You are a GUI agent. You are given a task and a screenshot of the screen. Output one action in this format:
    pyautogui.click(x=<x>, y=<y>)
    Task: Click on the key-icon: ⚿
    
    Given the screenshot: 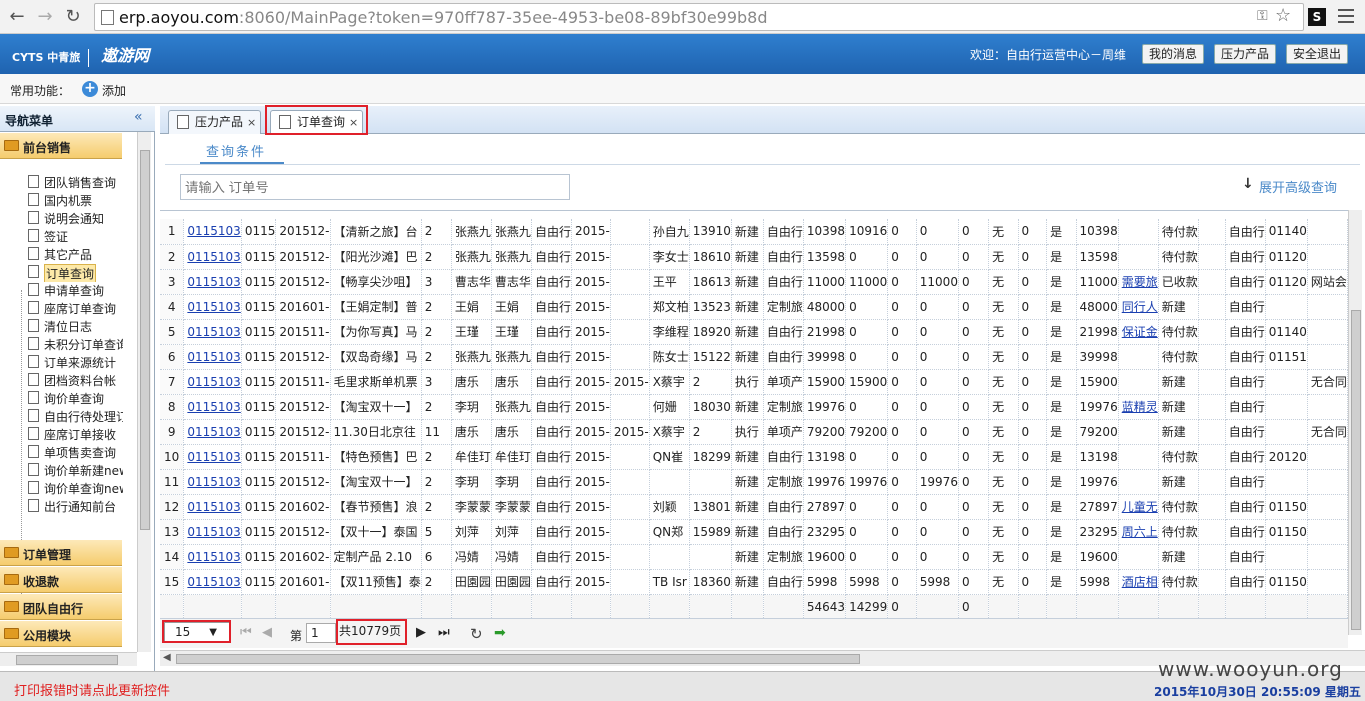 What is the action you would take?
    pyautogui.click(x=1262, y=16)
    